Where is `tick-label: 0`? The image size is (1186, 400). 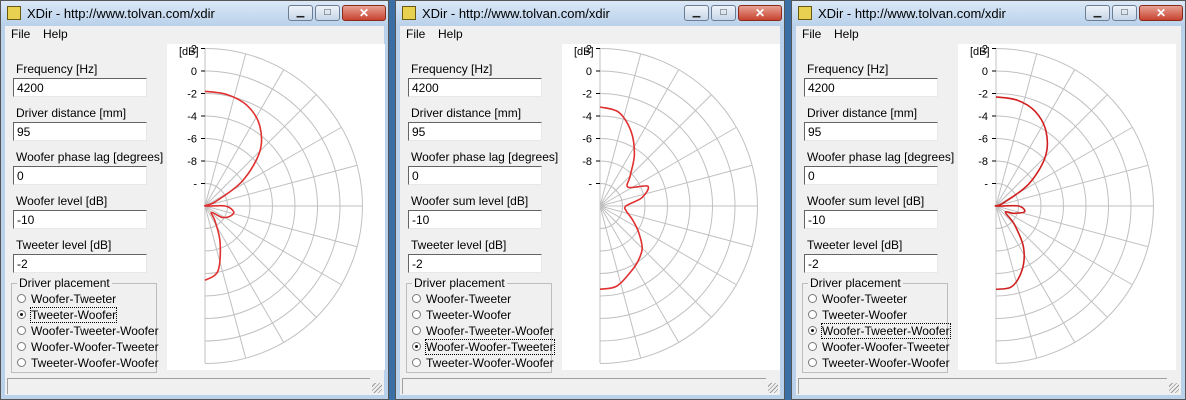 tick-label: 0 is located at coordinates (985, 72).